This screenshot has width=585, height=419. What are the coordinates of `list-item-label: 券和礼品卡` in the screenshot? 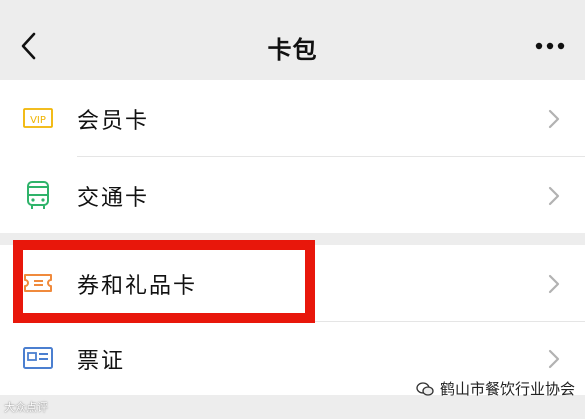 It's located at (137, 286).